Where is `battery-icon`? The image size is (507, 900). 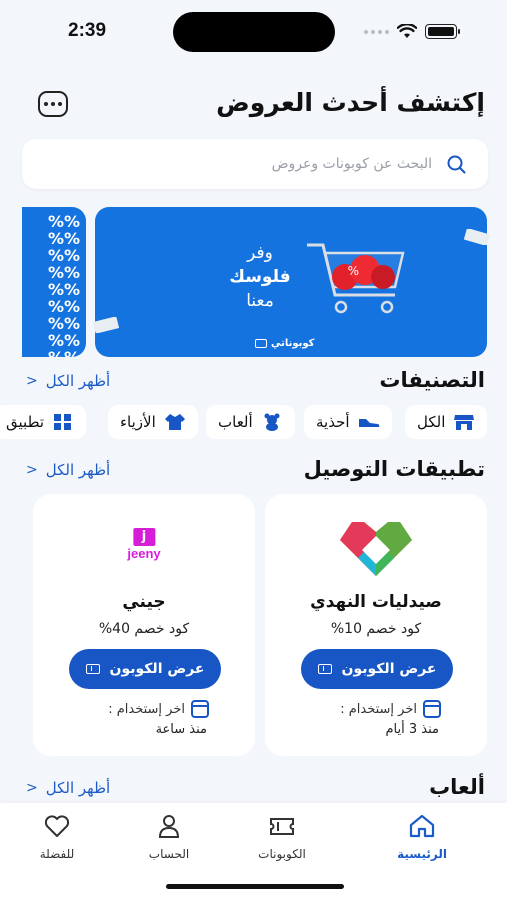
battery-icon is located at coordinates (442, 31).